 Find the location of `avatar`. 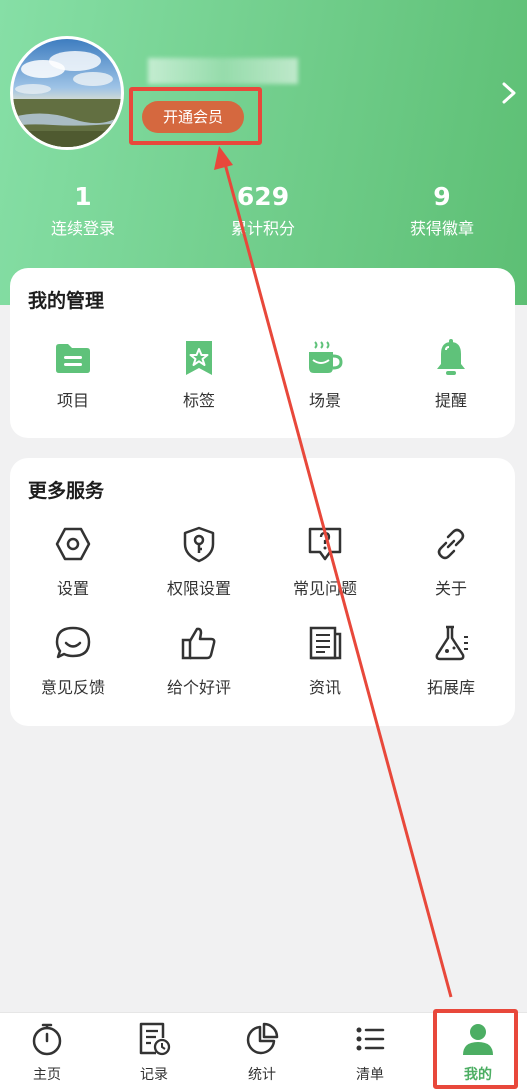

avatar is located at coordinates (67, 93).